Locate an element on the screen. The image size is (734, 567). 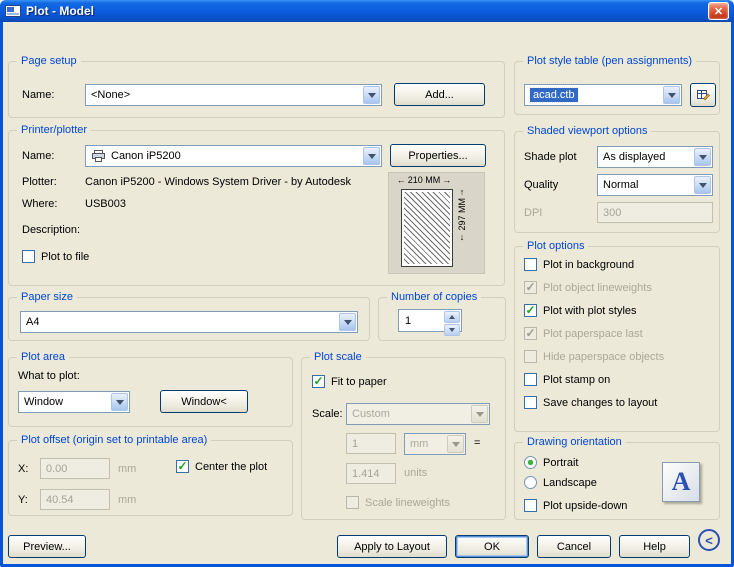
what-to-plot-label: What to plot: is located at coordinates (49, 376).